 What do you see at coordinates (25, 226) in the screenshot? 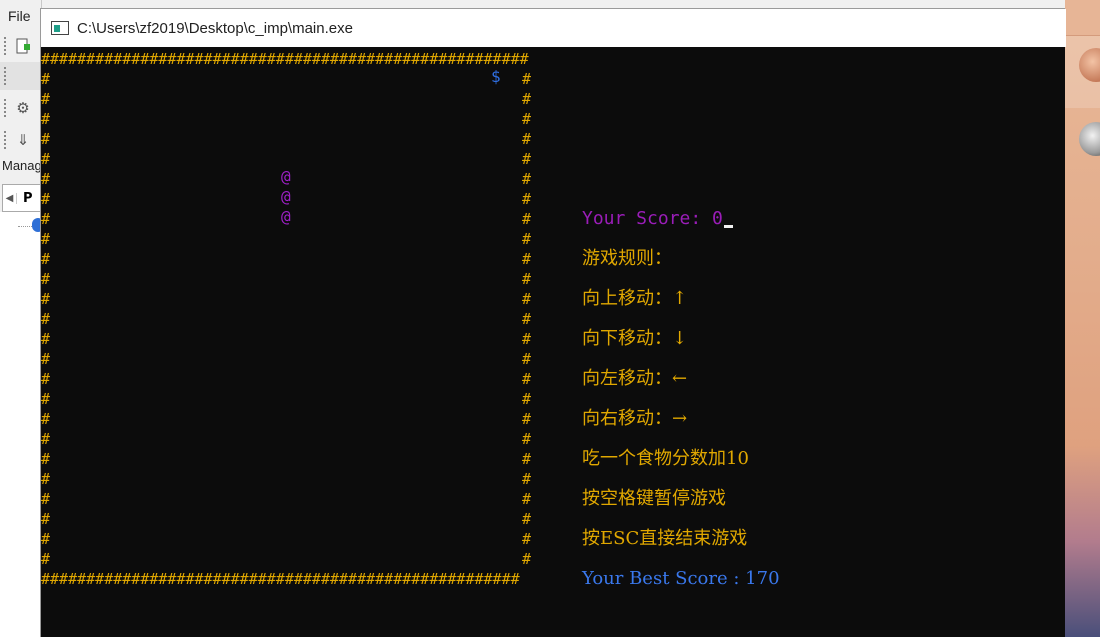
I see `tree-connector` at bounding box center [25, 226].